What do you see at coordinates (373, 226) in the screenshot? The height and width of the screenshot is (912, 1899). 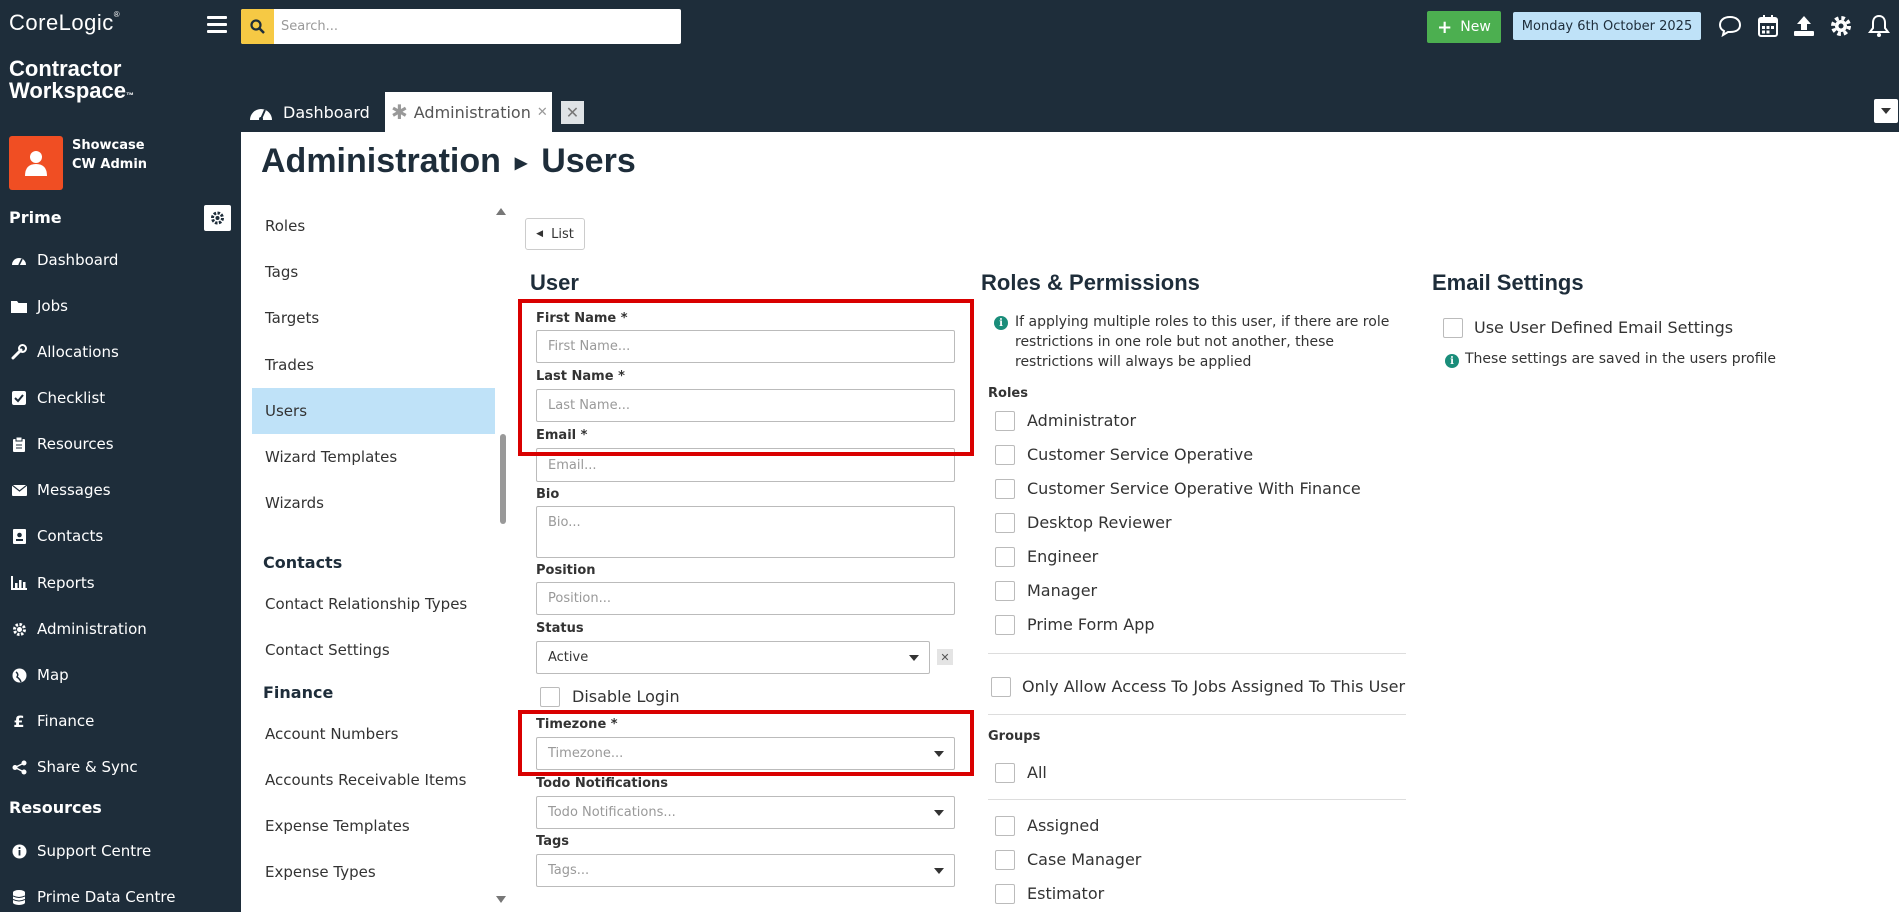 I see `admin-nav-roles: Roles` at bounding box center [373, 226].